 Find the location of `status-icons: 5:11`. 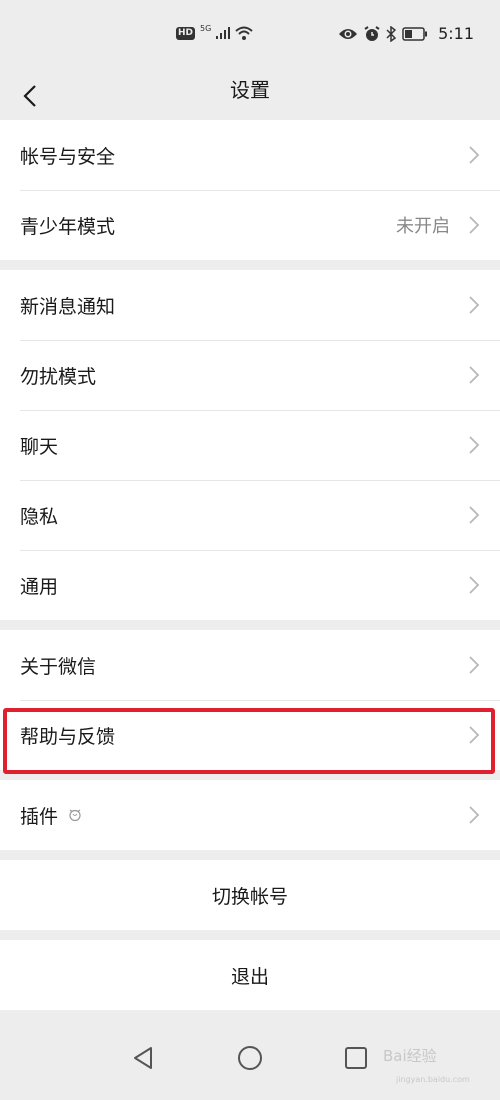

status-icons: 5:11 is located at coordinates (406, 33).